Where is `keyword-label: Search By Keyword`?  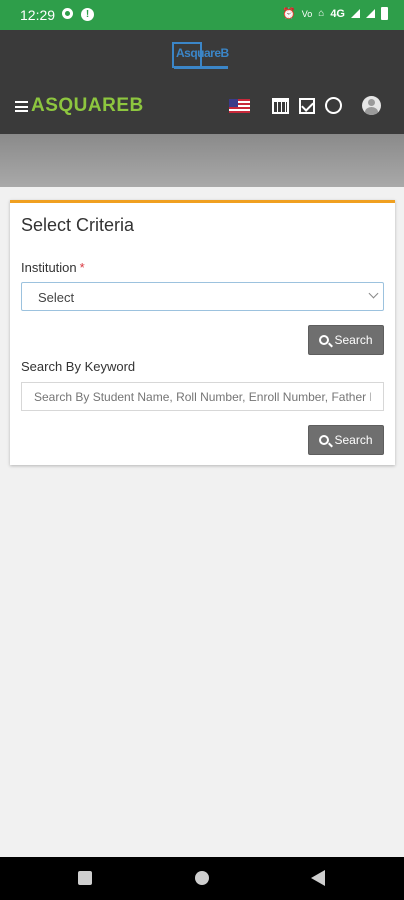 keyword-label: Search By Keyword is located at coordinates (78, 366).